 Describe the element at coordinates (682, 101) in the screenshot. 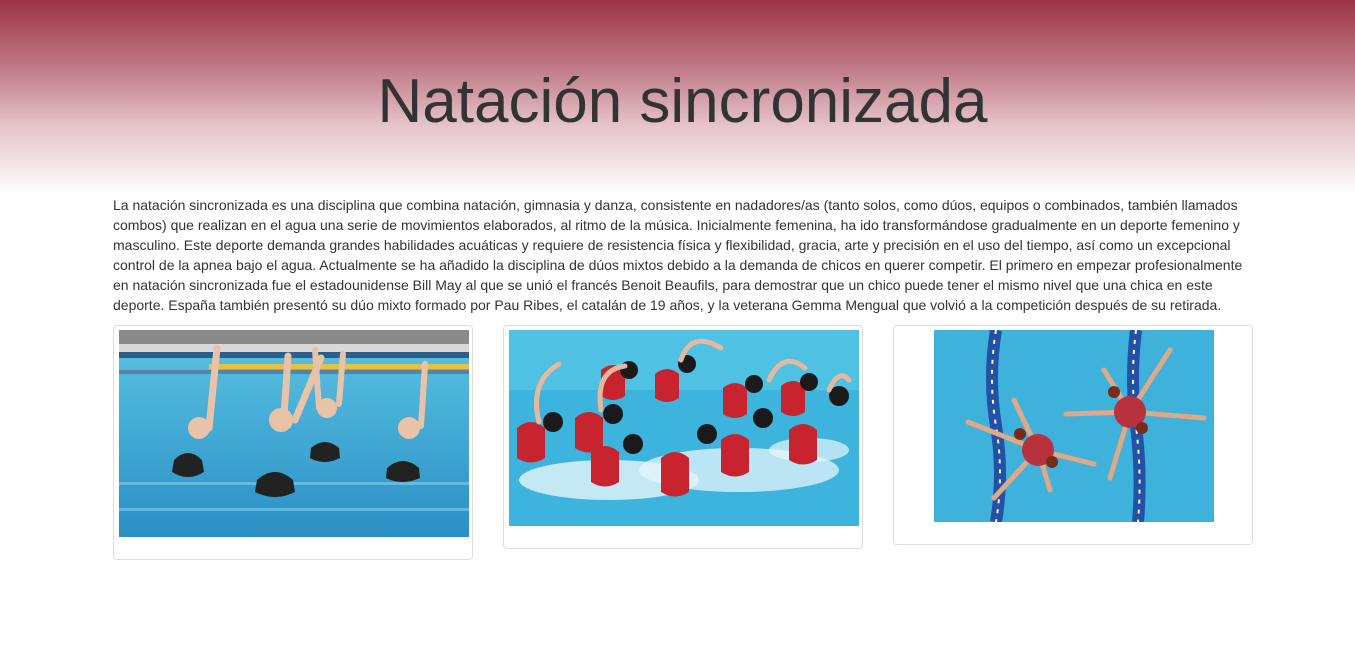

I see `page-title: Natación sincronizada` at that location.